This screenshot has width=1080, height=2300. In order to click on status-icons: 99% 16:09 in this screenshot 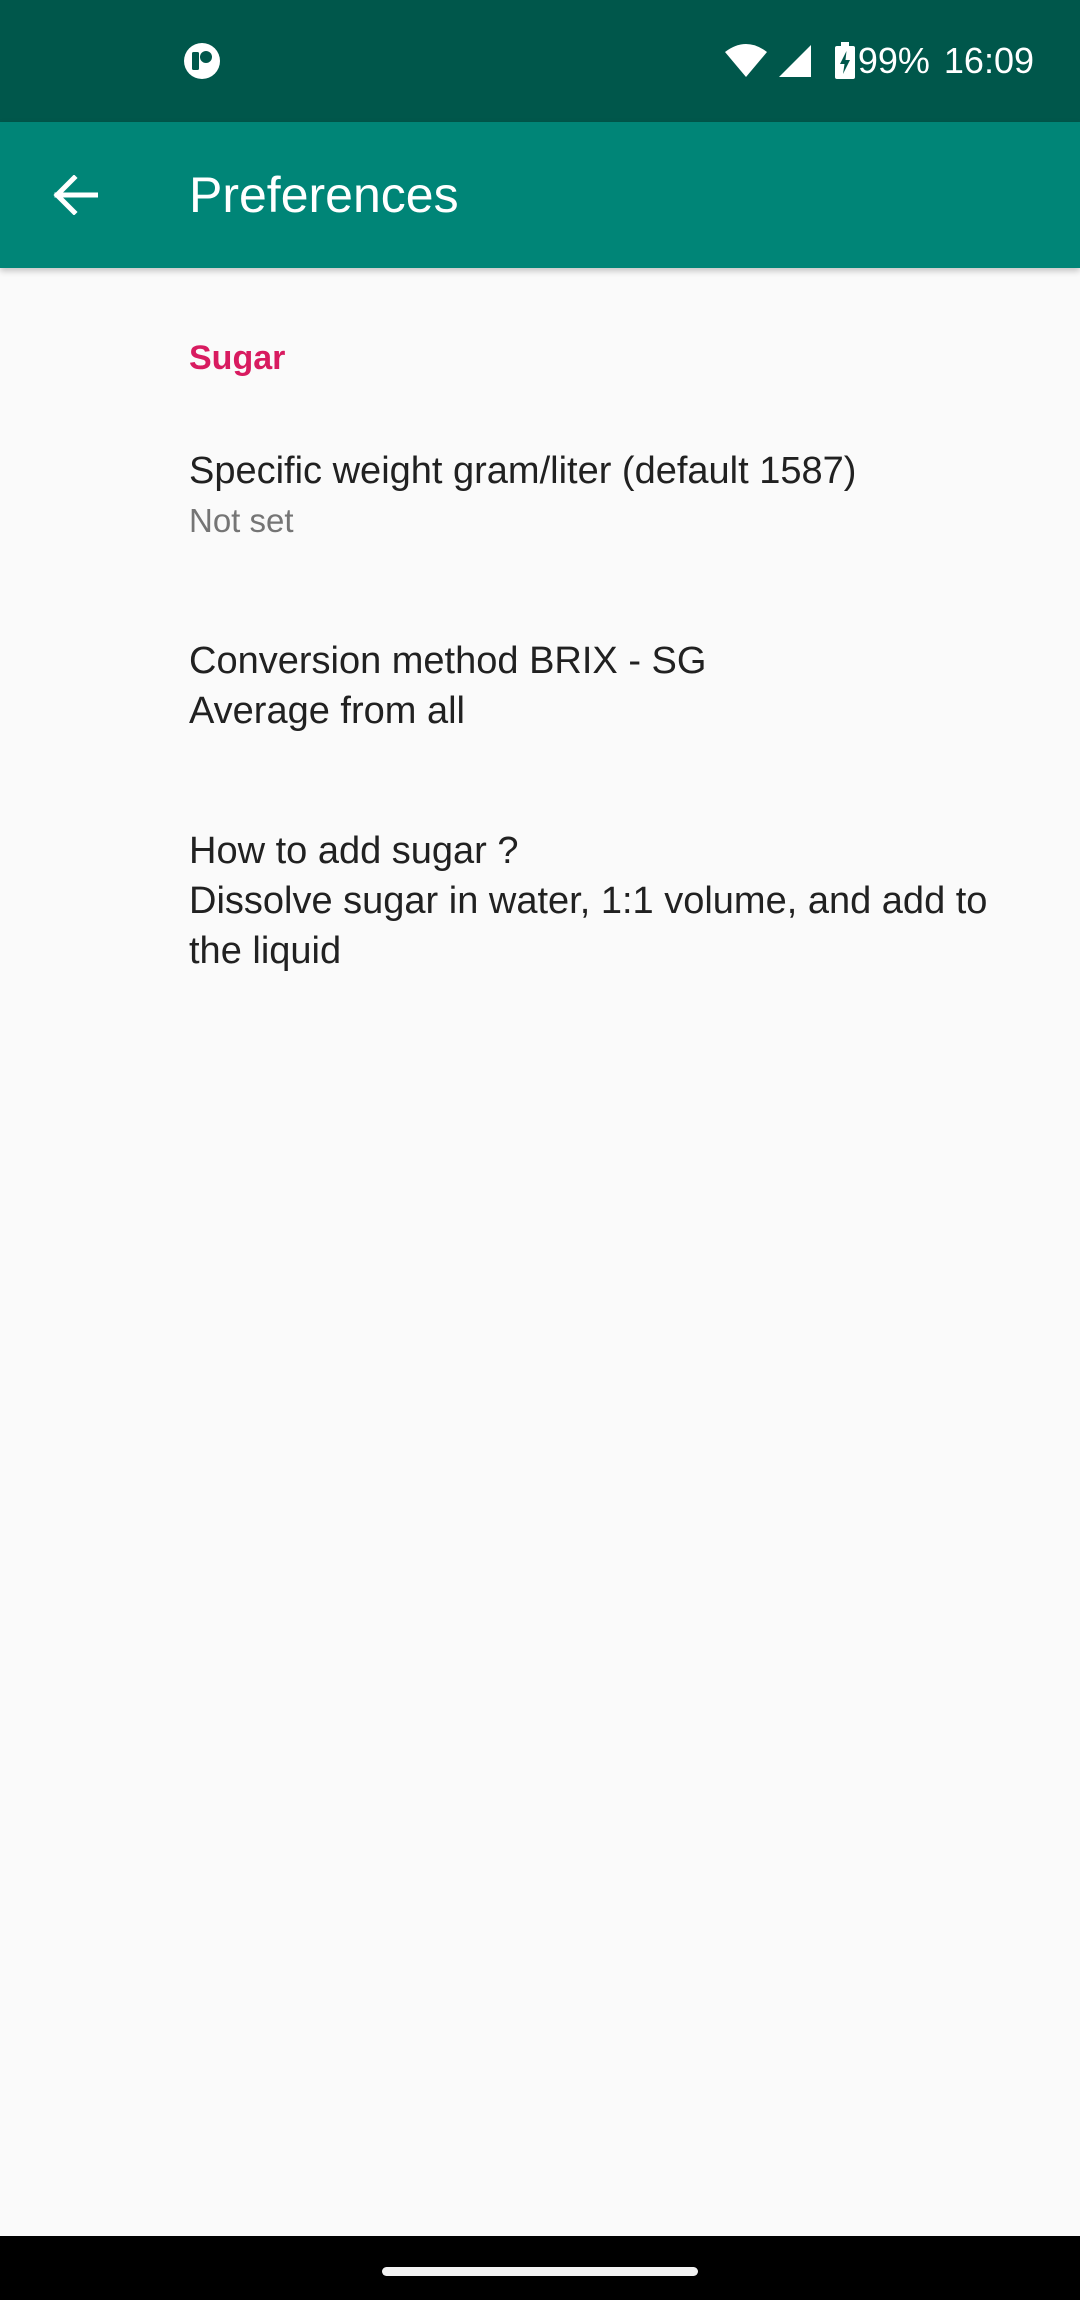, I will do `click(879, 61)`.